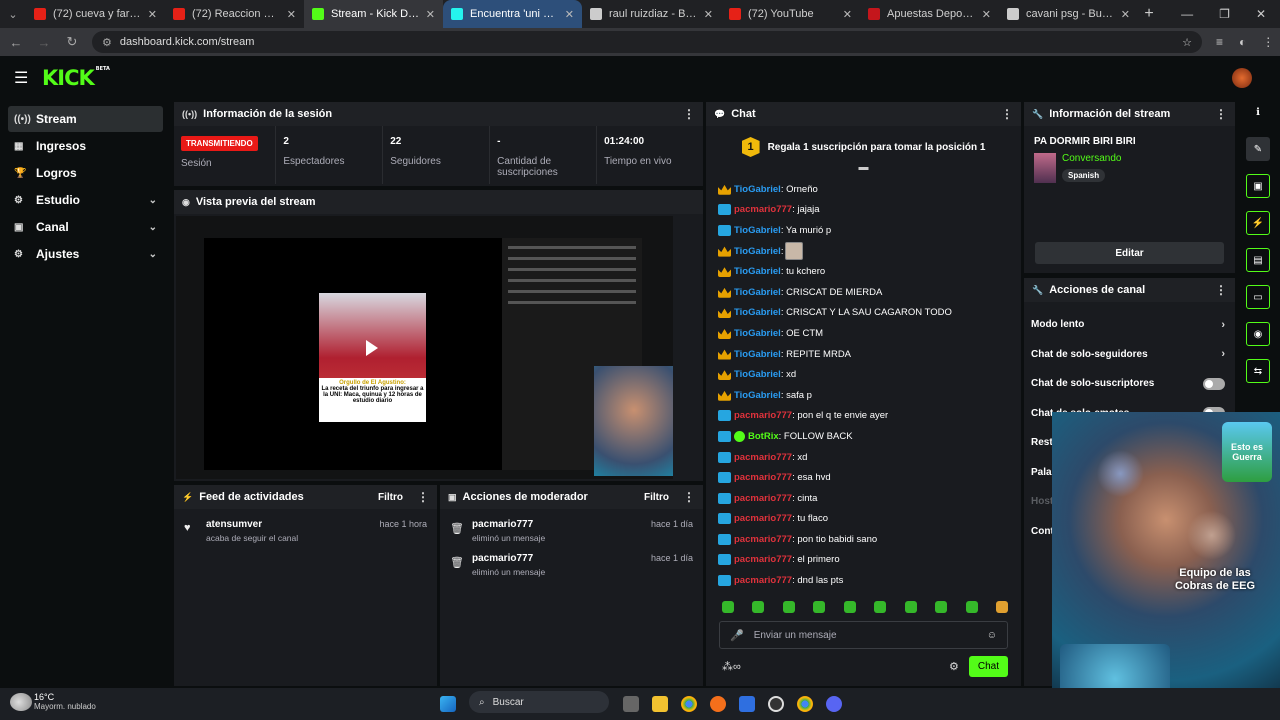 The height and width of the screenshot is (720, 1280). I want to click on document-icon: ▤, so click(1258, 260).